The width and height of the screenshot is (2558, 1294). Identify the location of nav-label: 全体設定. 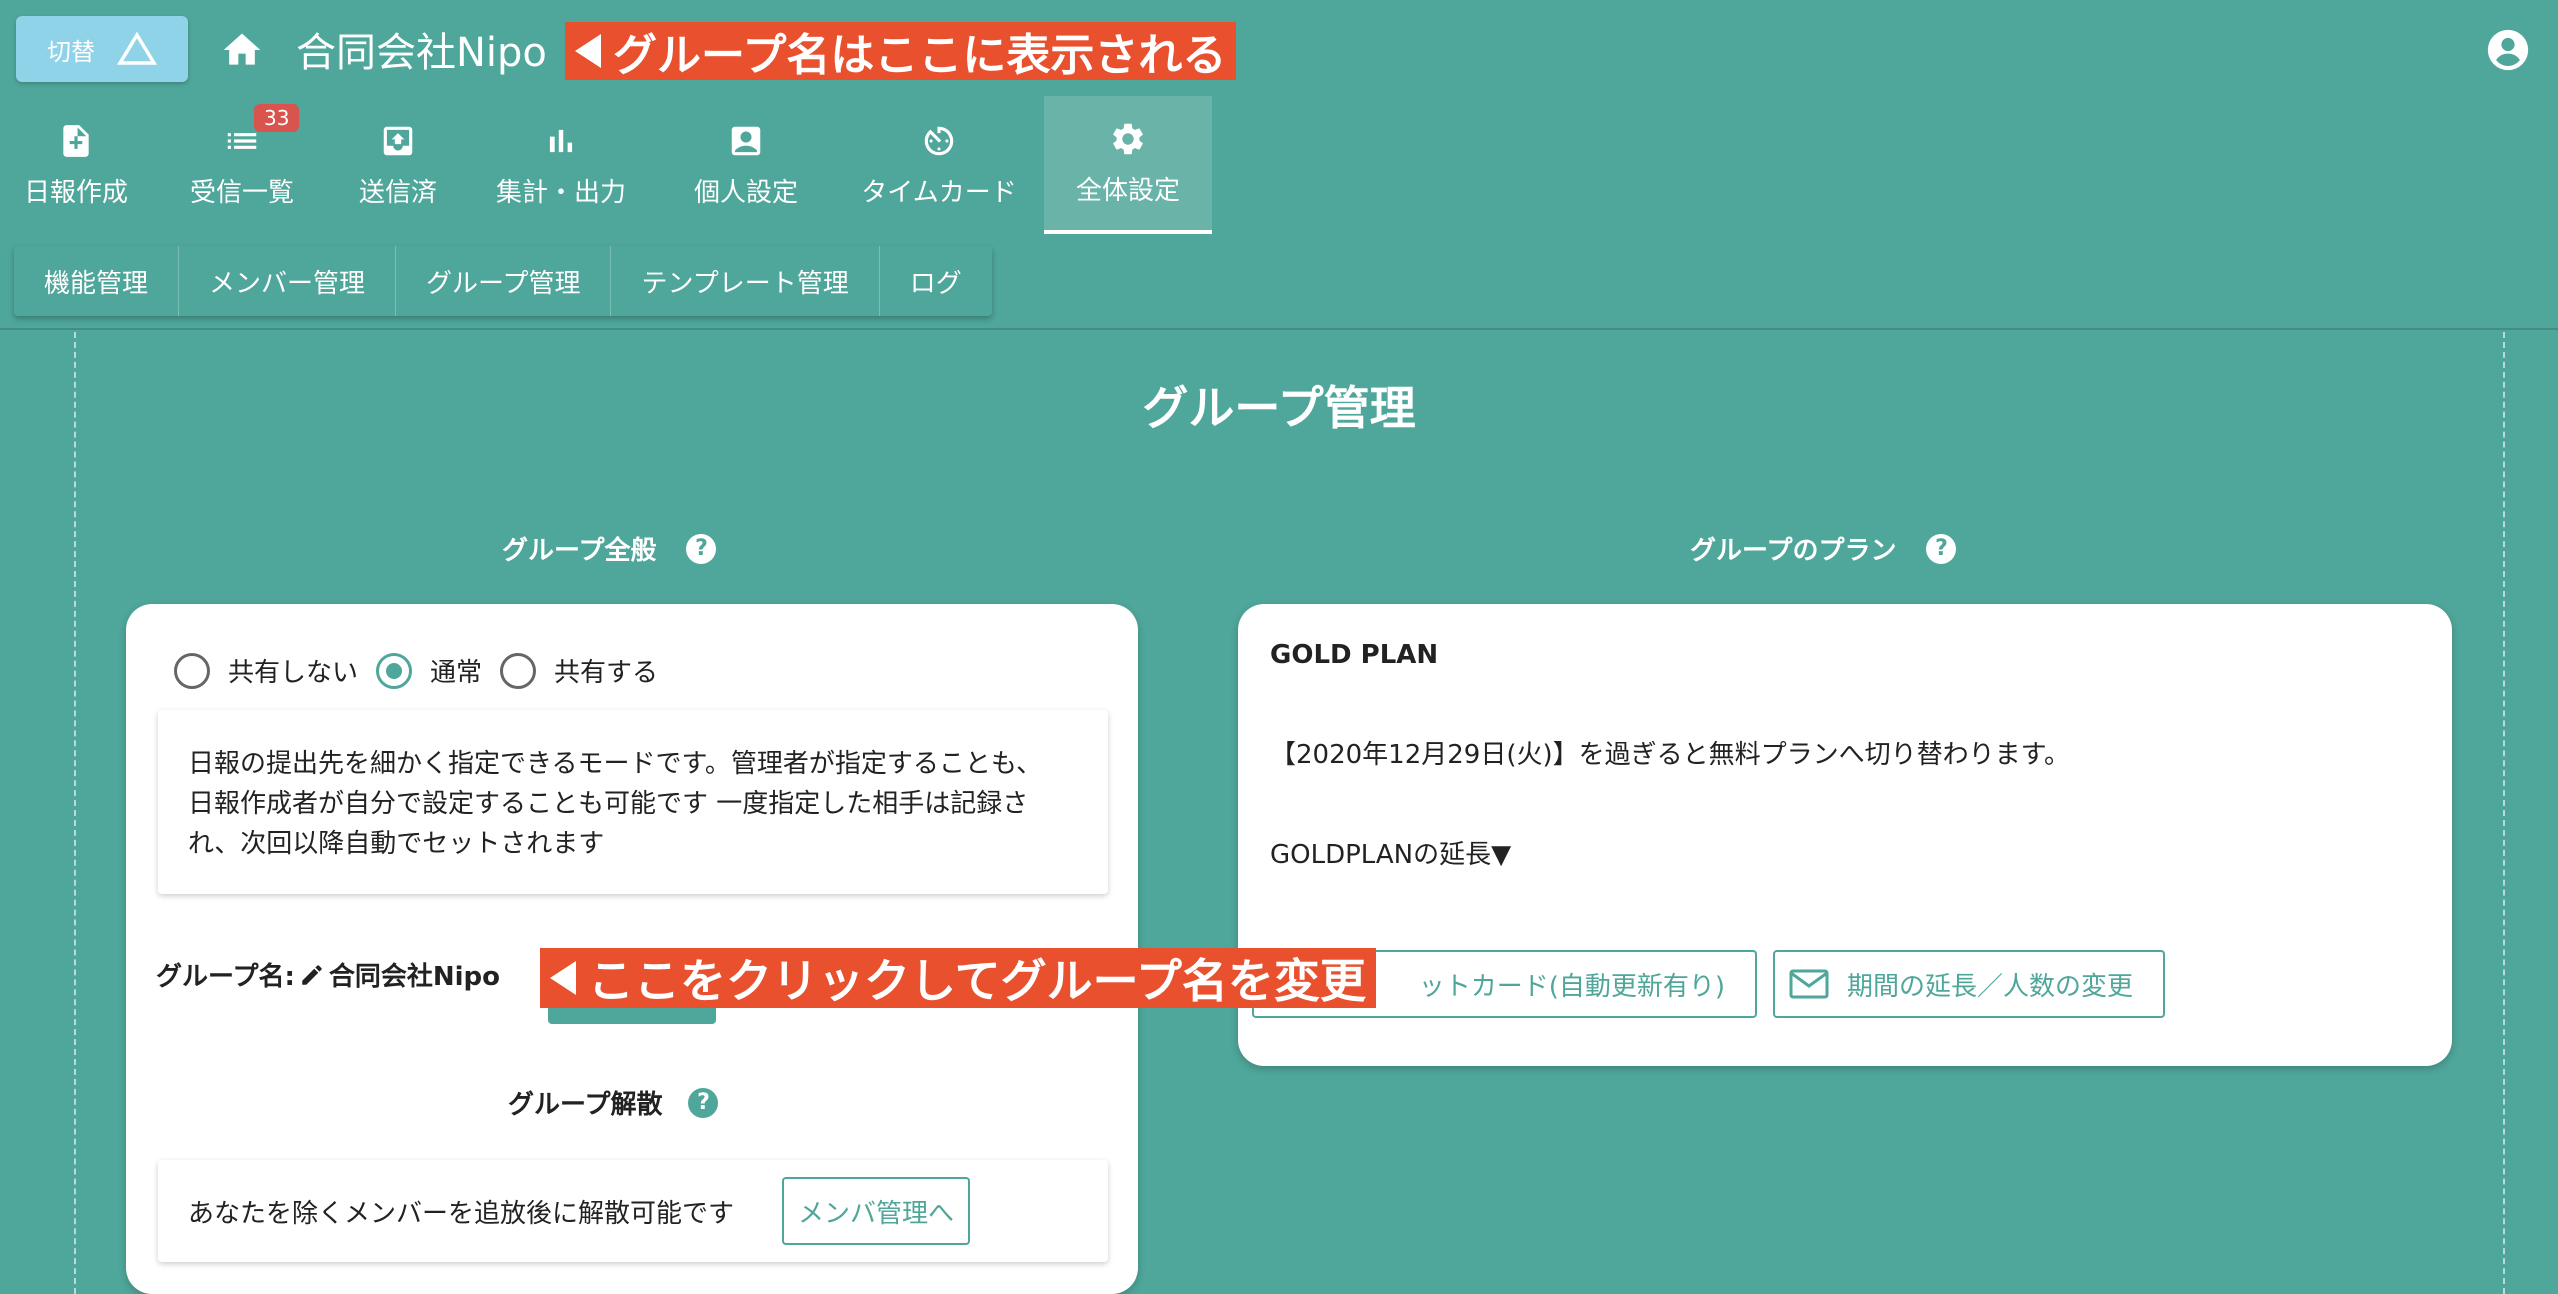
(1127, 190).